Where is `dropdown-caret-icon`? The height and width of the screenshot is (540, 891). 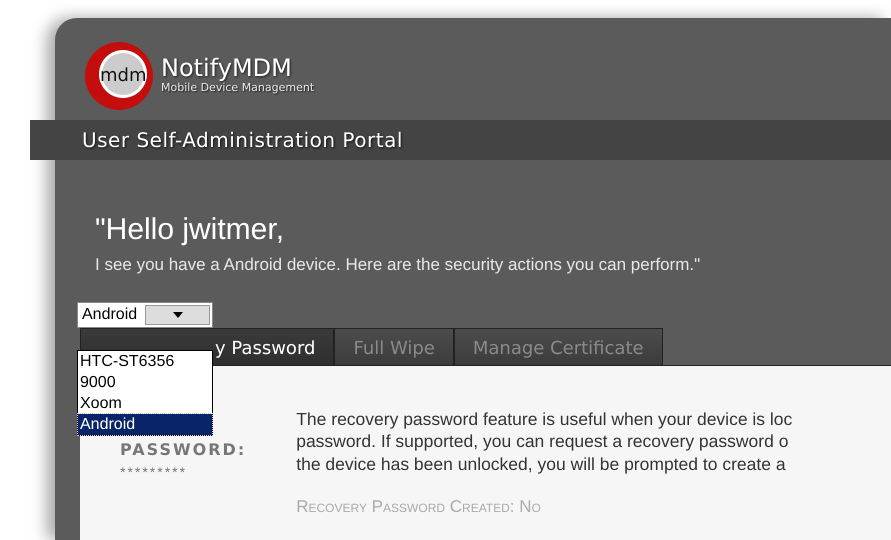
dropdown-caret-icon is located at coordinates (177, 314).